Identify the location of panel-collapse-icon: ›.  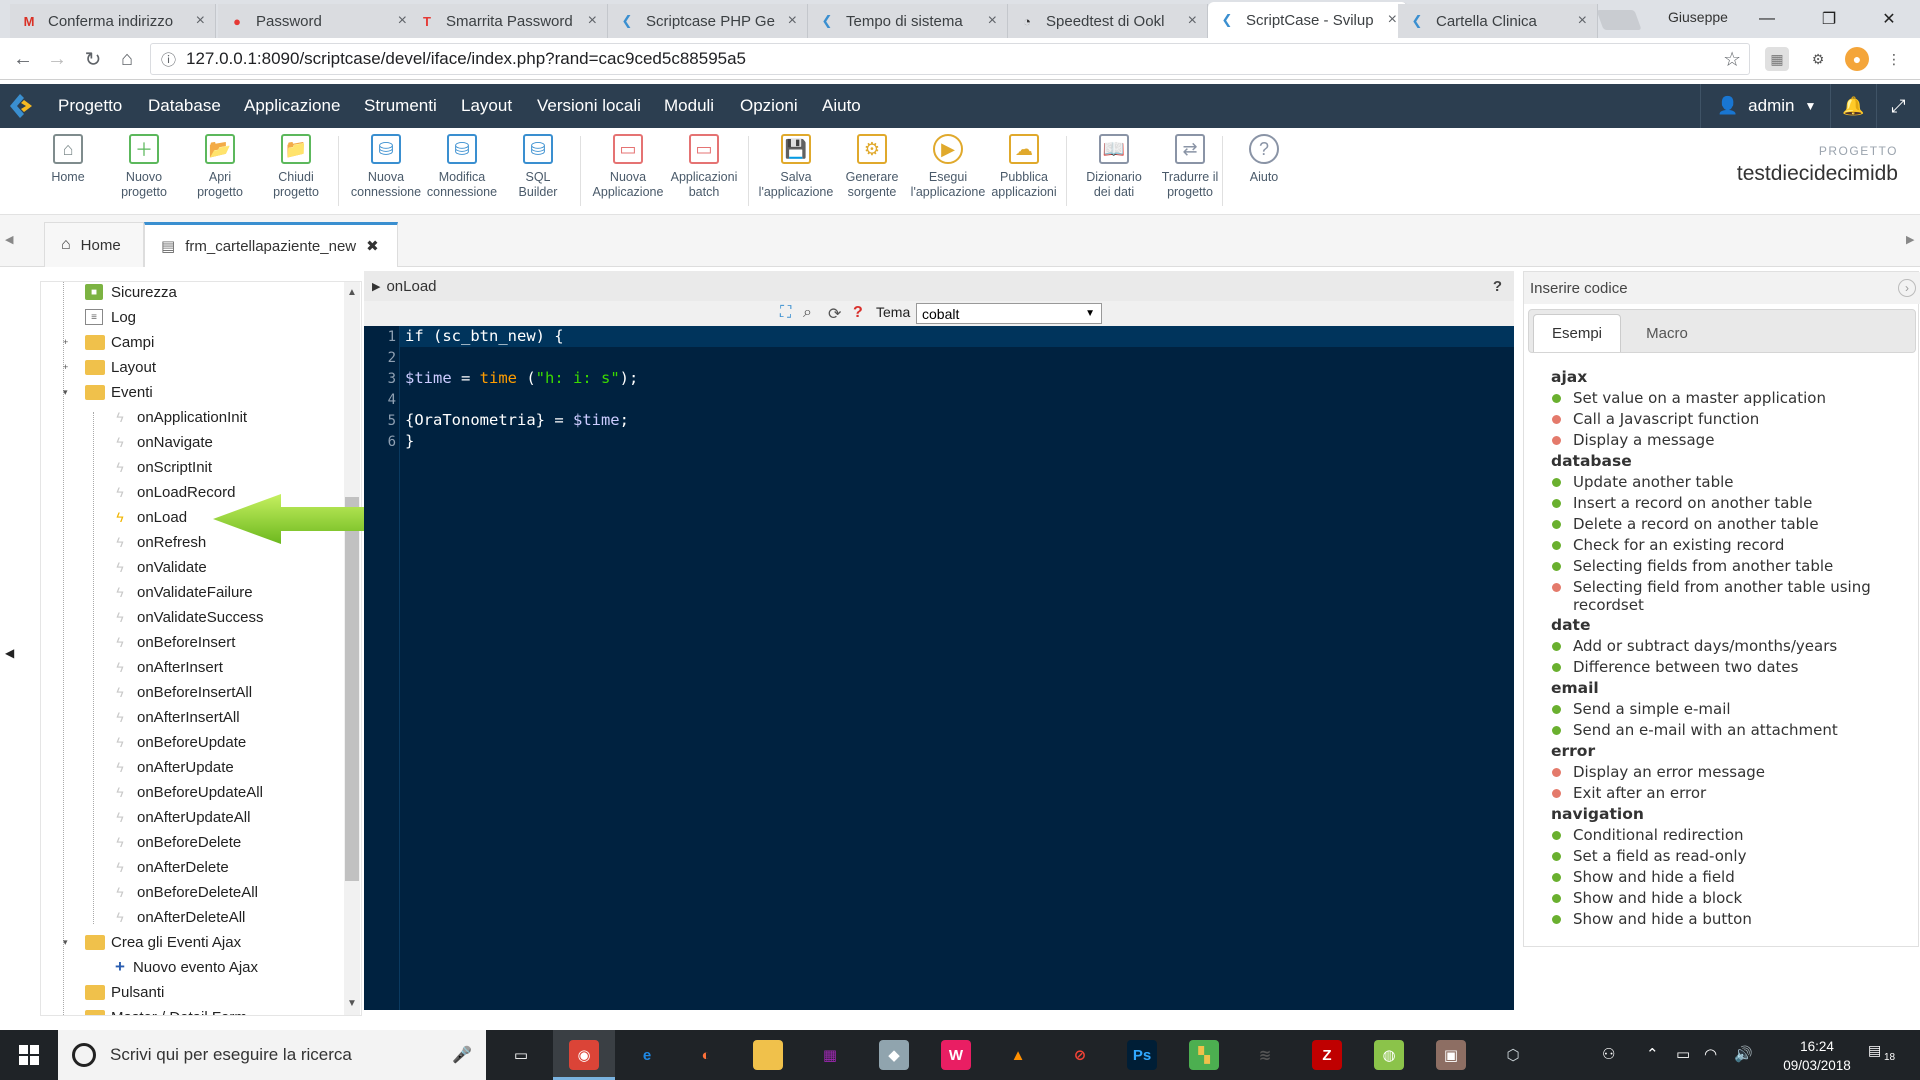
(1907, 288).